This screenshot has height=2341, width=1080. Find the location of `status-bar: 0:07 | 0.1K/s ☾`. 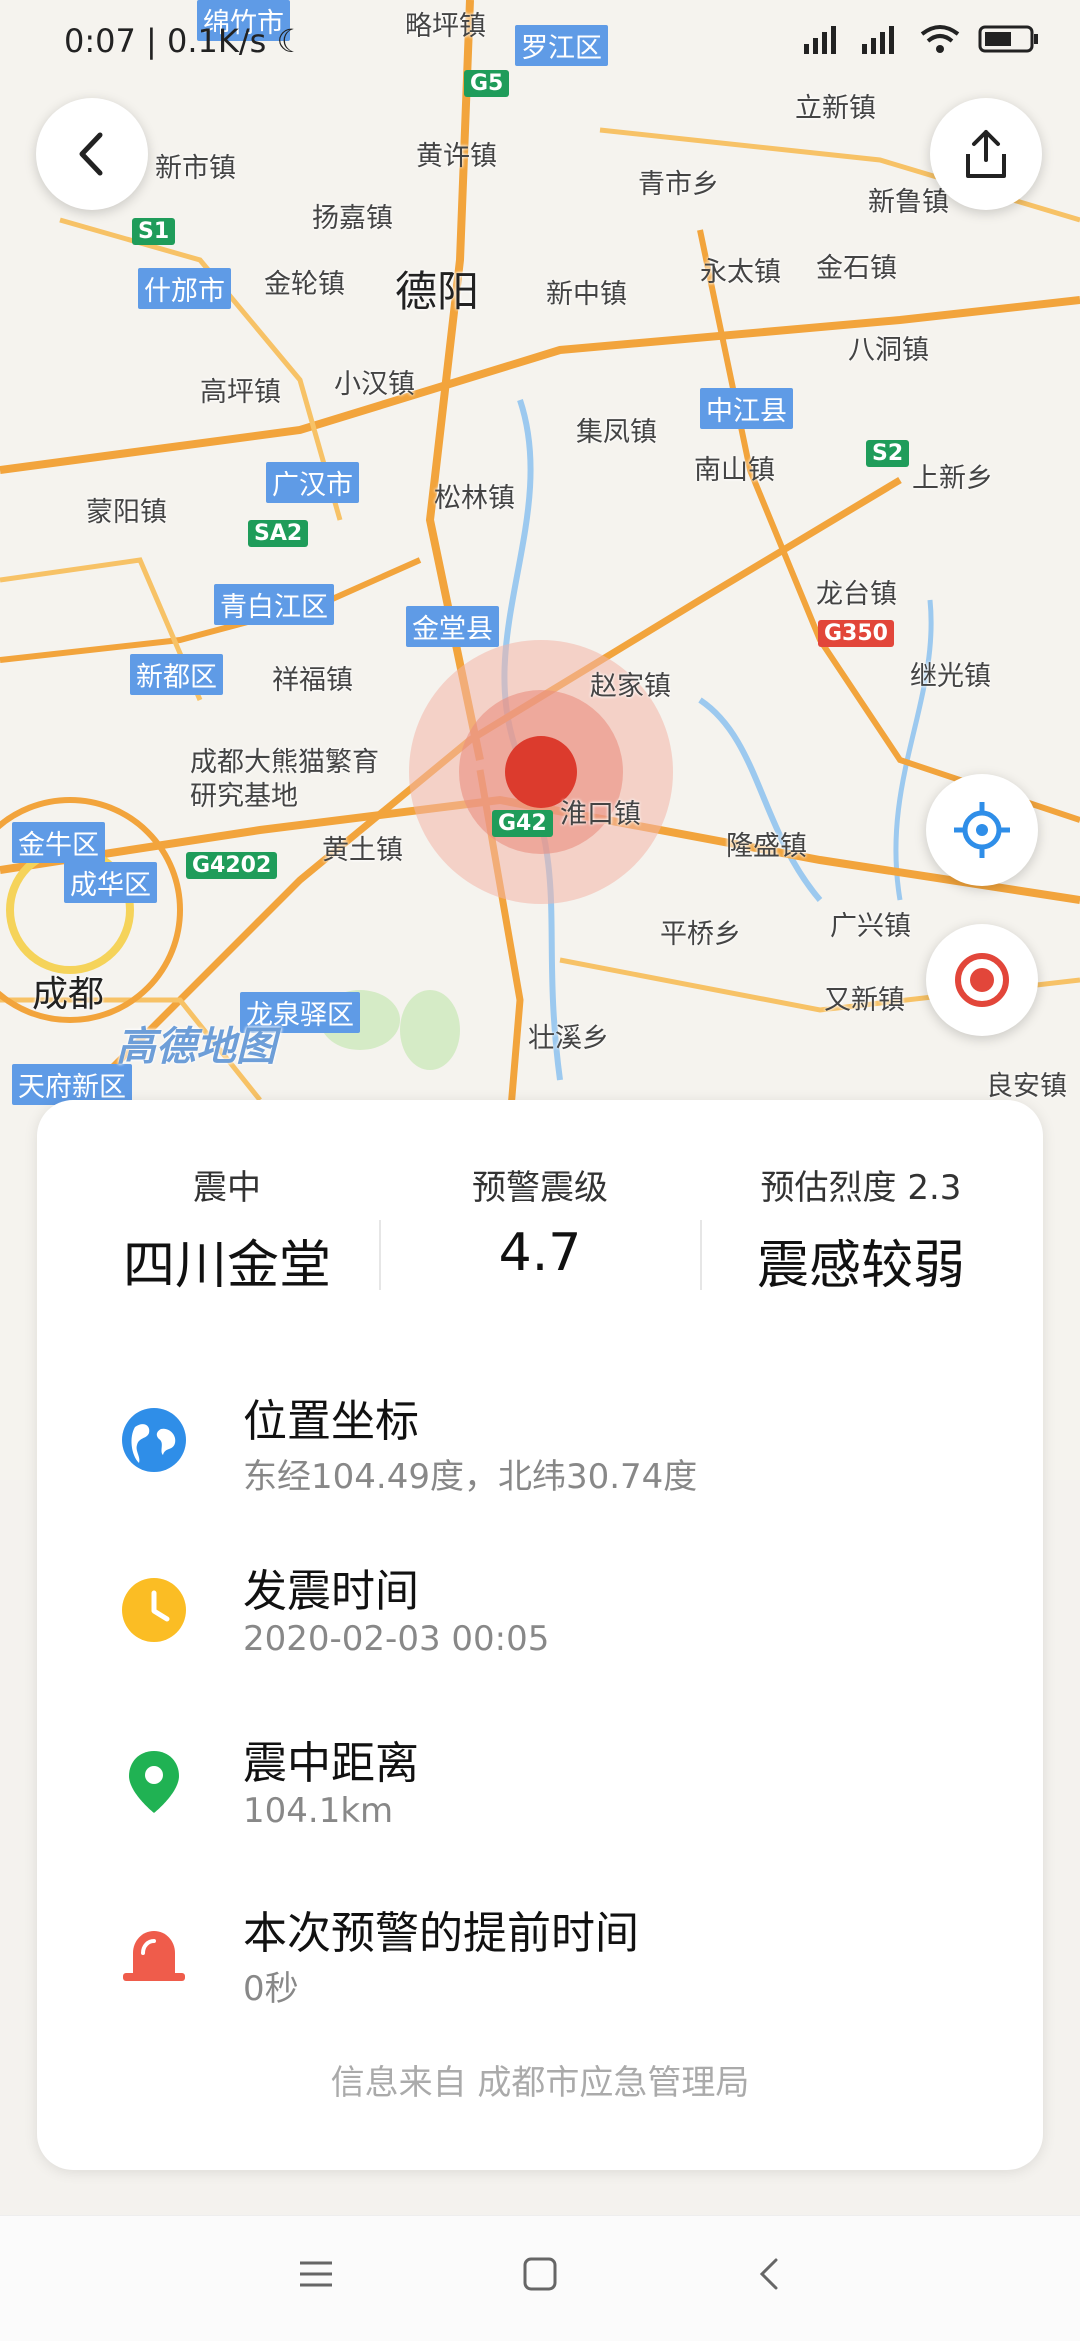

status-bar: 0:07 | 0.1K/s ☾ is located at coordinates (540, 45).